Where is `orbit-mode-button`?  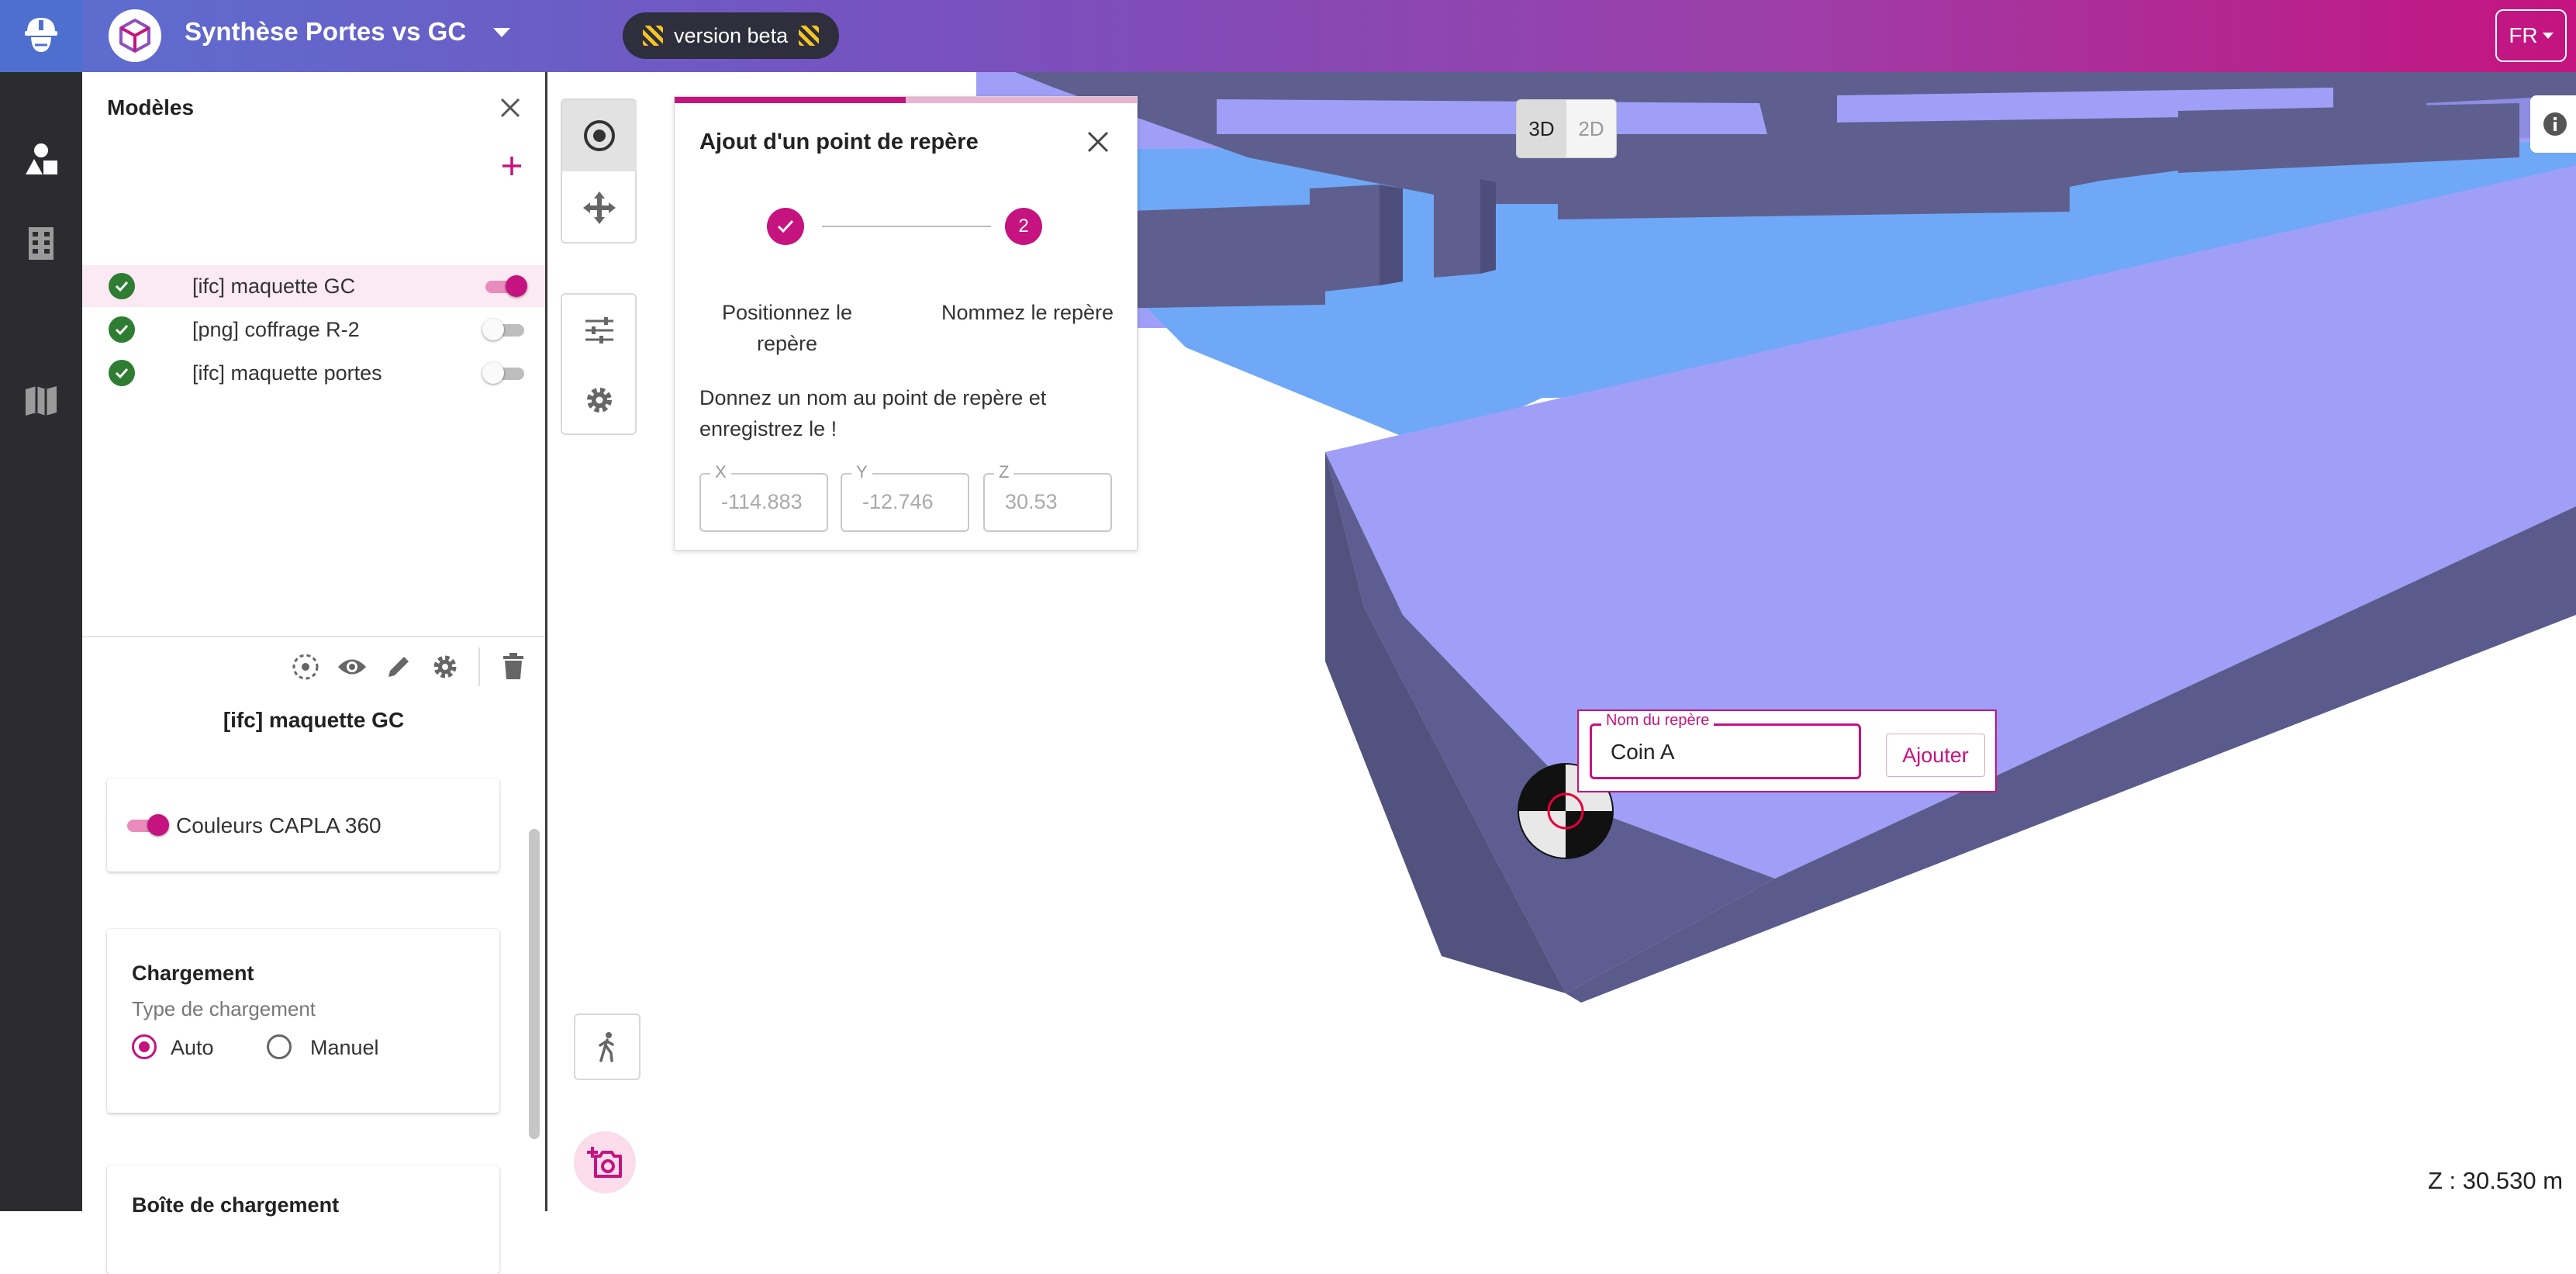 orbit-mode-button is located at coordinates (599, 135).